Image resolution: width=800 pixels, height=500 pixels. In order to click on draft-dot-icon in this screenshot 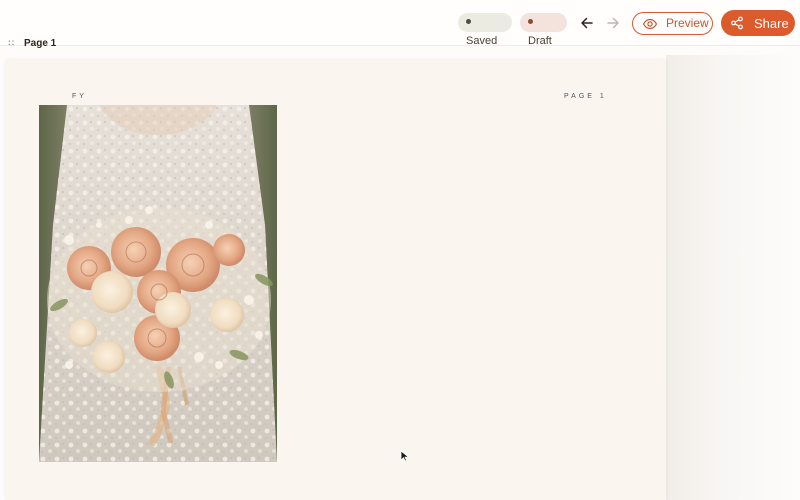, I will do `click(530, 21)`.